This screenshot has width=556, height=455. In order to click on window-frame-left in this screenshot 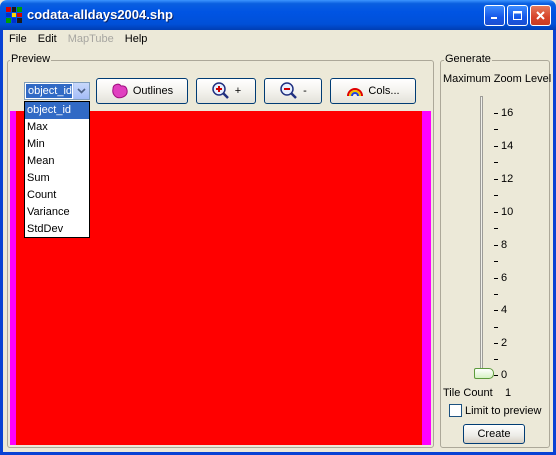, I will do `click(1, 242)`.